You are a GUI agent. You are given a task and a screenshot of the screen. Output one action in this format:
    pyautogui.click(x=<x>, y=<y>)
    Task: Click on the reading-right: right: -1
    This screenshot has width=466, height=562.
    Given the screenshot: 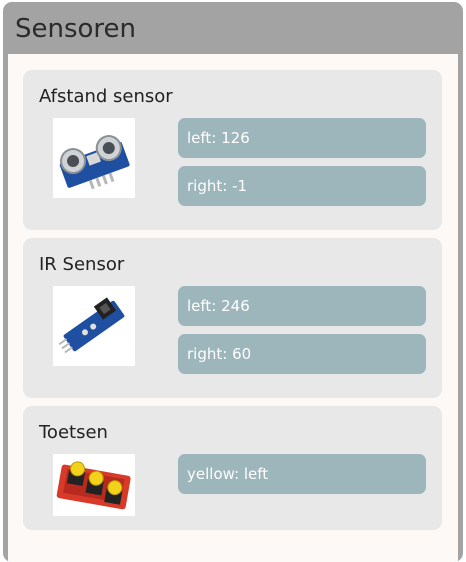 What is the action you would take?
    pyautogui.click(x=302, y=186)
    